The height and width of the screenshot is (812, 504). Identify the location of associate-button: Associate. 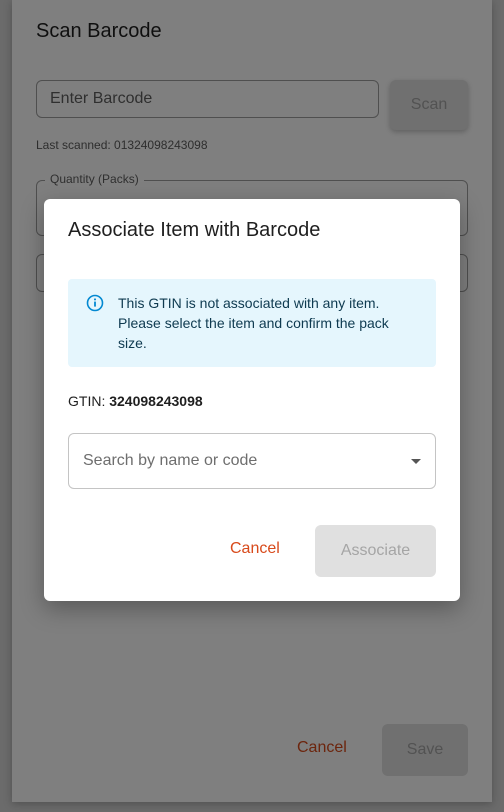
(375, 551).